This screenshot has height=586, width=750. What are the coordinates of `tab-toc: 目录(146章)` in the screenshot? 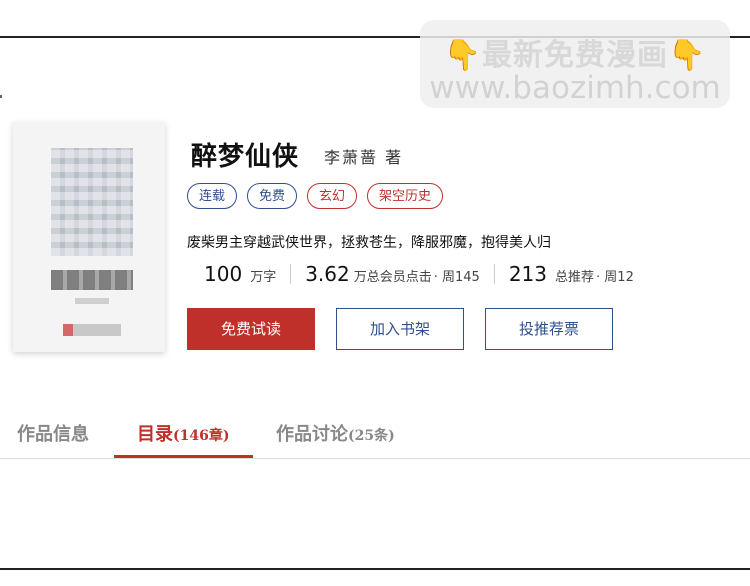 It's located at (183, 433).